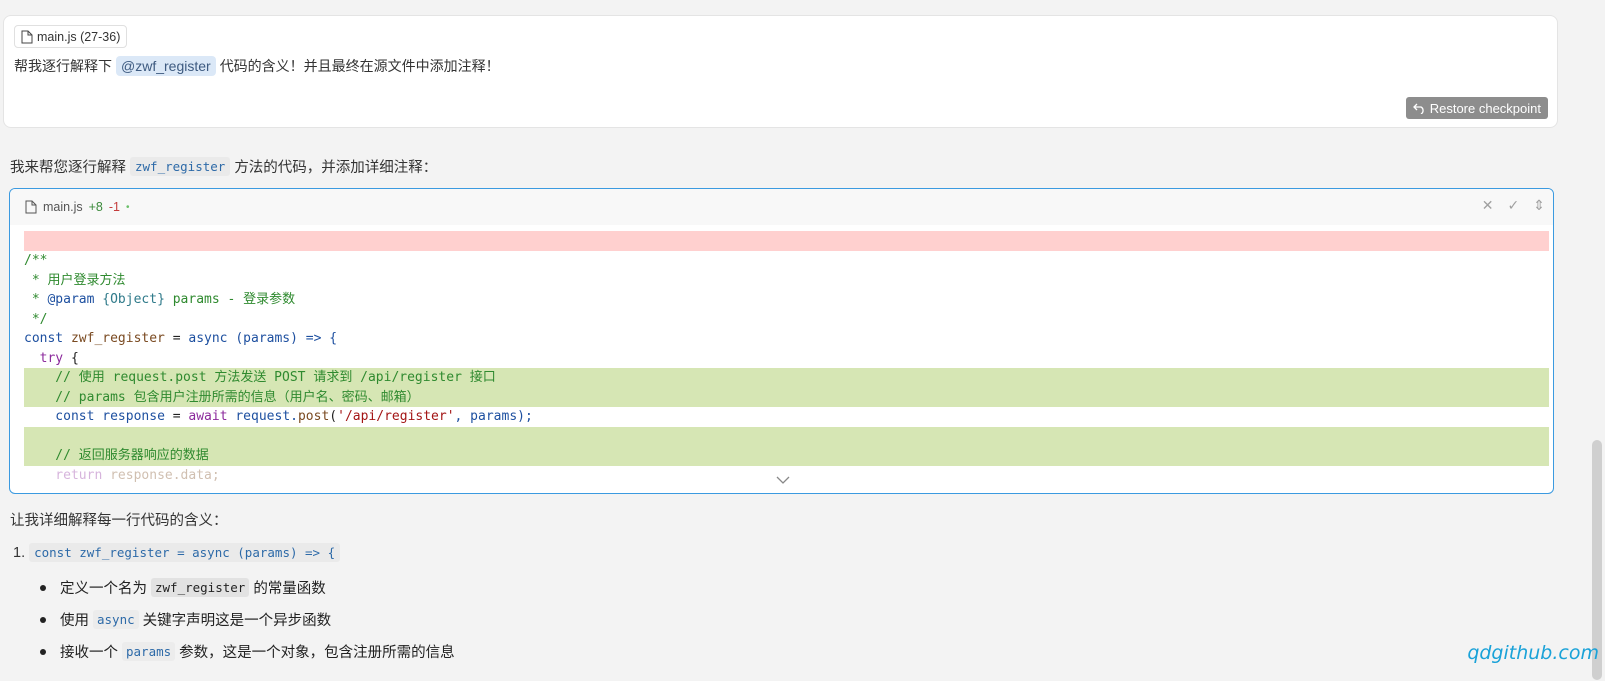  I want to click on code-filename: main.js, so click(63, 207).